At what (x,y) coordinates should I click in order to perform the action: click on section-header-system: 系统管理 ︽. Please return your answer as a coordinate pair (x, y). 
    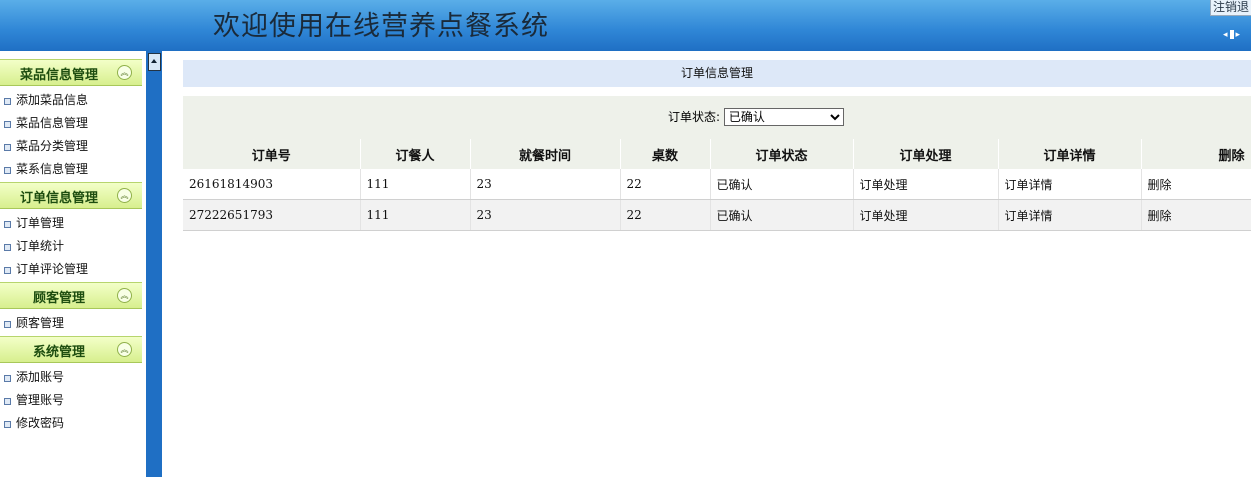
    Looking at the image, I should click on (71, 349).